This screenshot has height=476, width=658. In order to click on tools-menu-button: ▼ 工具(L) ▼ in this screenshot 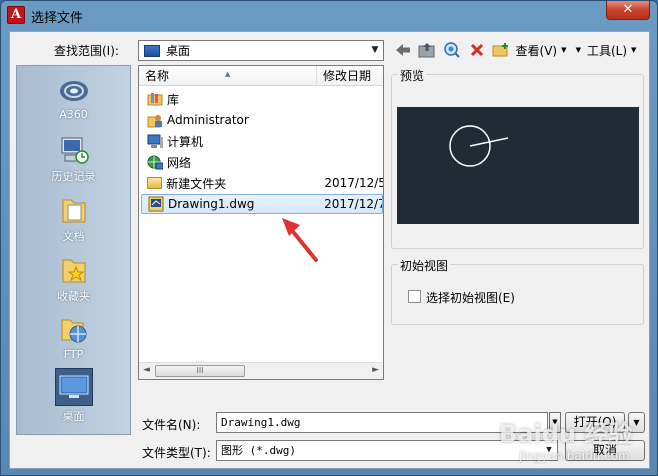, I will do `click(606, 50)`.